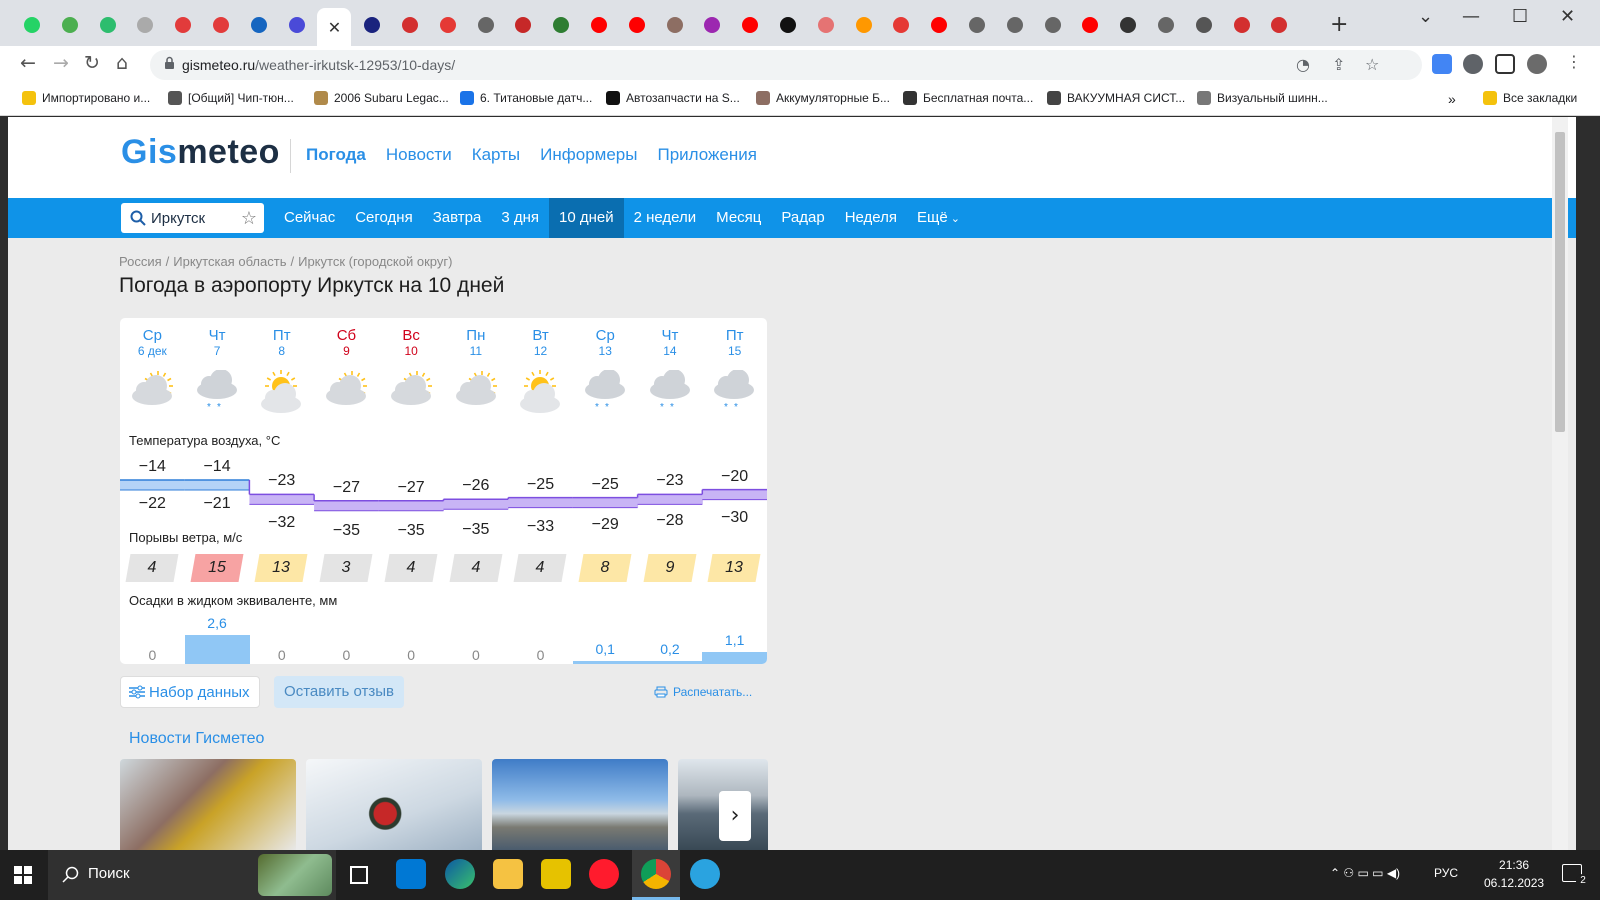 The width and height of the screenshot is (1600, 900). I want to click on dataset-button: Набор данных, so click(190, 692).